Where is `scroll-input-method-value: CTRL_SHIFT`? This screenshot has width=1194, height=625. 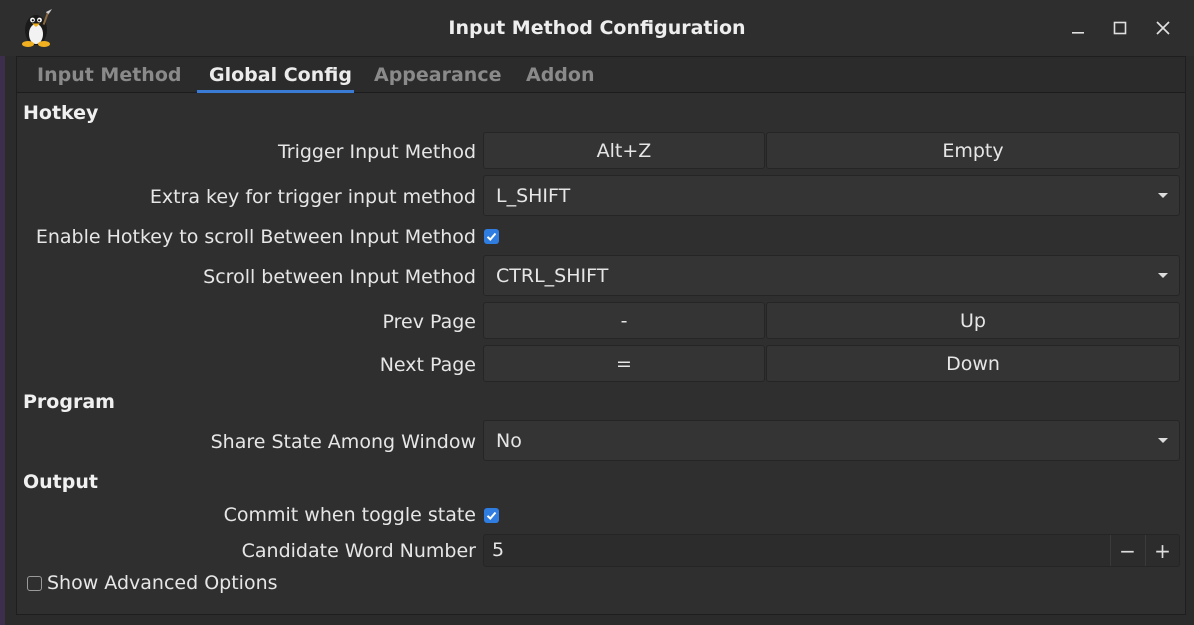
scroll-input-method-value: CTRL_SHIFT is located at coordinates (552, 275).